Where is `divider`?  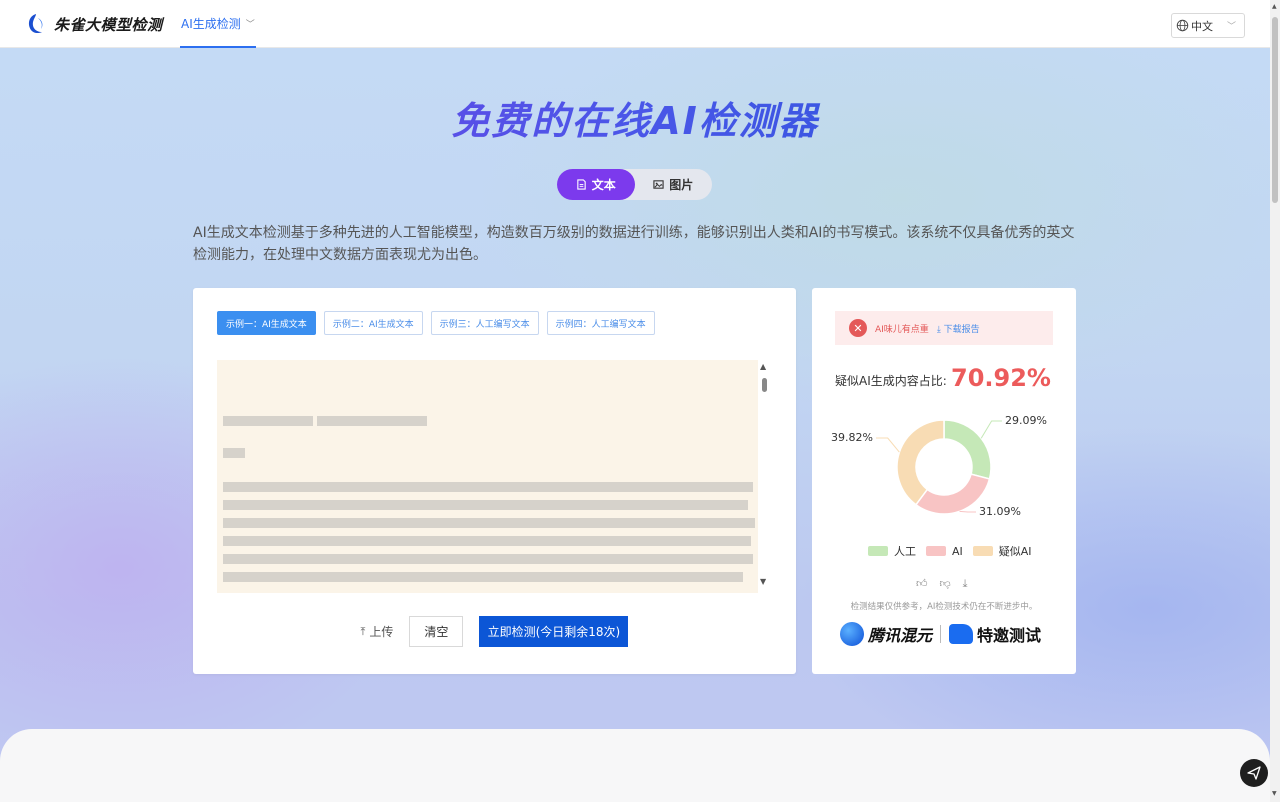 divider is located at coordinates (941, 634).